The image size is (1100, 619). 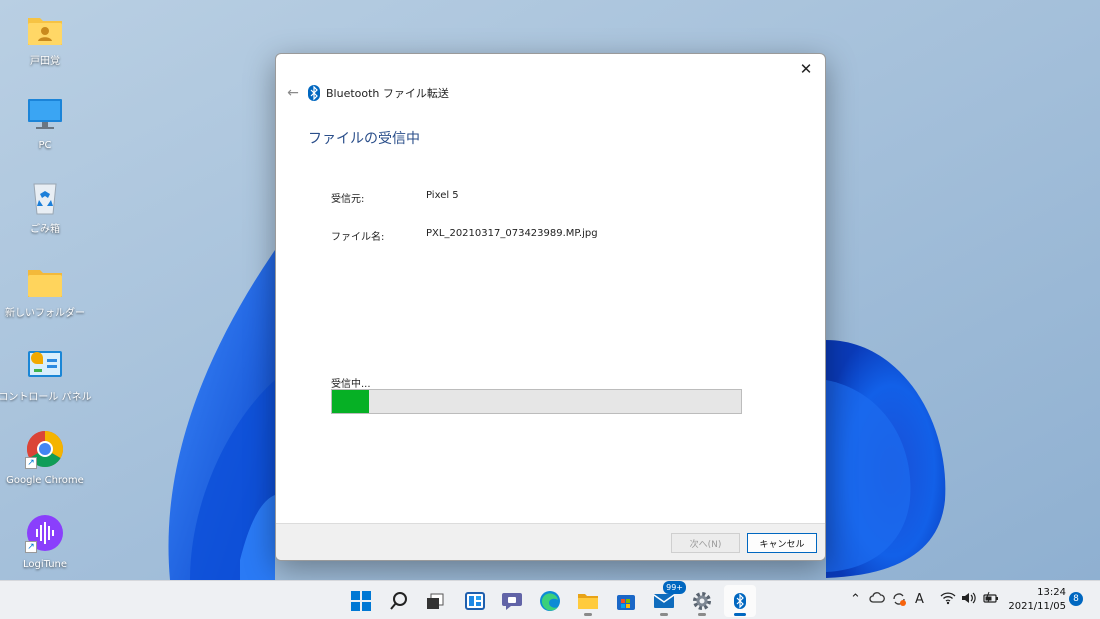 I want to click on speaker-icon, so click(x=969, y=598).